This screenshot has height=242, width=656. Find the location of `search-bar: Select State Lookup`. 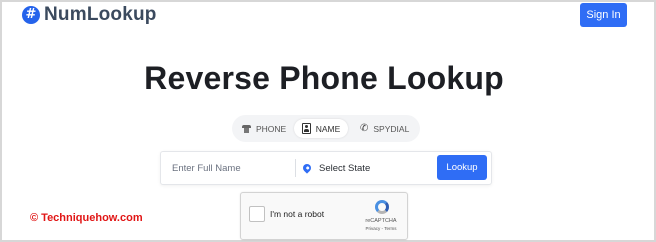

search-bar: Select State Lookup is located at coordinates (326, 168).